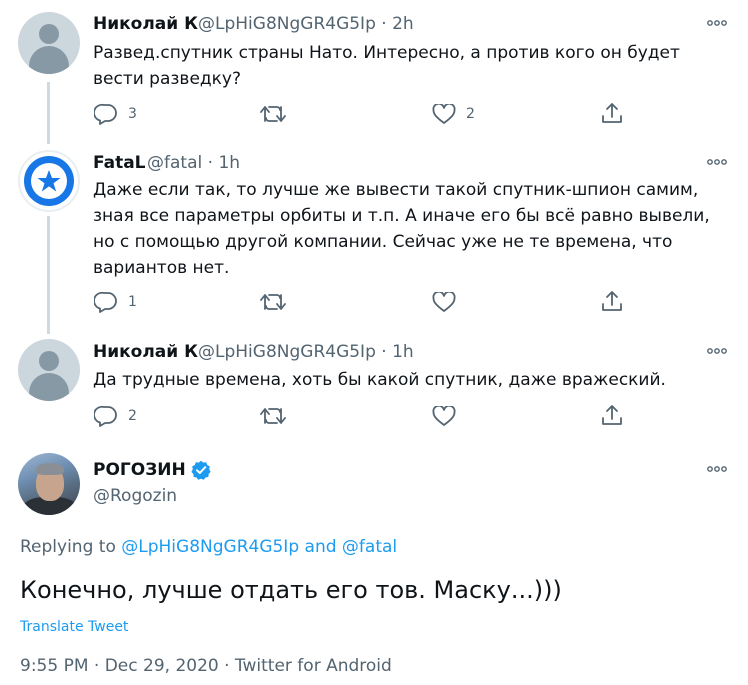 Image resolution: width=748 pixels, height=685 pixels. Describe the element at coordinates (132, 302) in the screenshot. I see `reply-count: 1` at that location.